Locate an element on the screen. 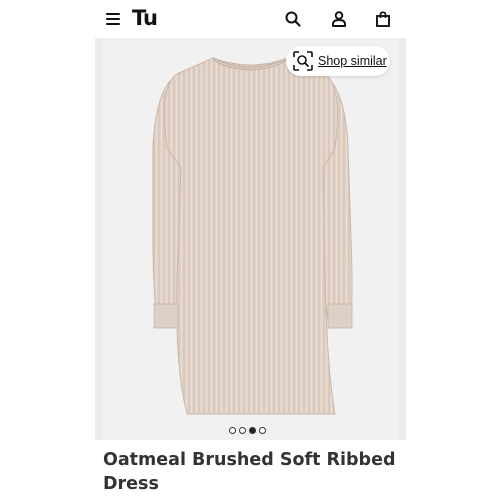  brand-logo: Tu is located at coordinates (145, 18).